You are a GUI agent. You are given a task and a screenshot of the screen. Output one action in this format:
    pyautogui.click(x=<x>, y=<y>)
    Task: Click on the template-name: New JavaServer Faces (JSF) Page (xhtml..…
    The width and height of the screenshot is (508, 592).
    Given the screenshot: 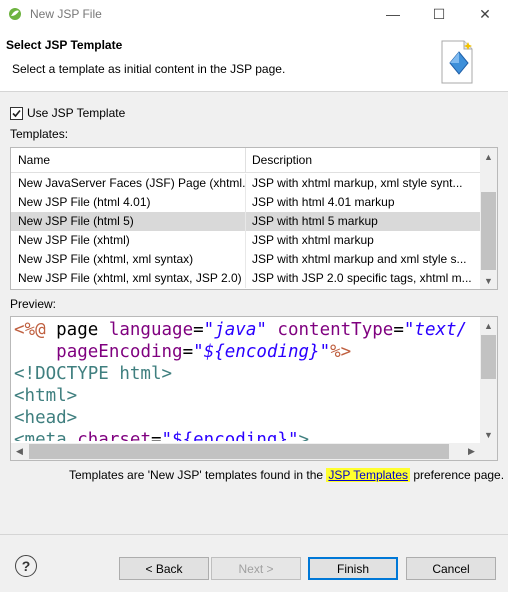 What is the action you would take?
    pyautogui.click(x=128, y=183)
    